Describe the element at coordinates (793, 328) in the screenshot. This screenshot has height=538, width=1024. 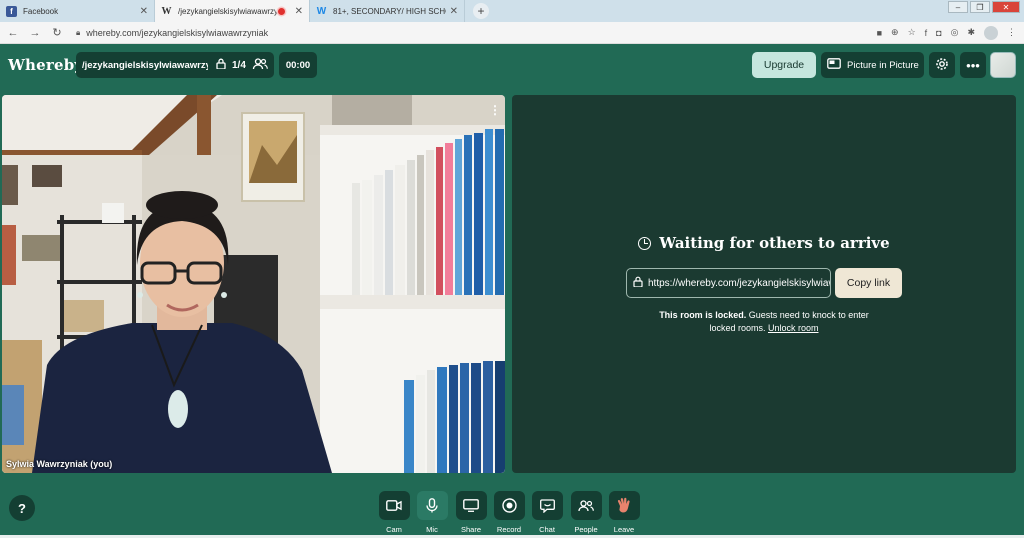
I see `unlock-room-link: Unlock room` at that location.